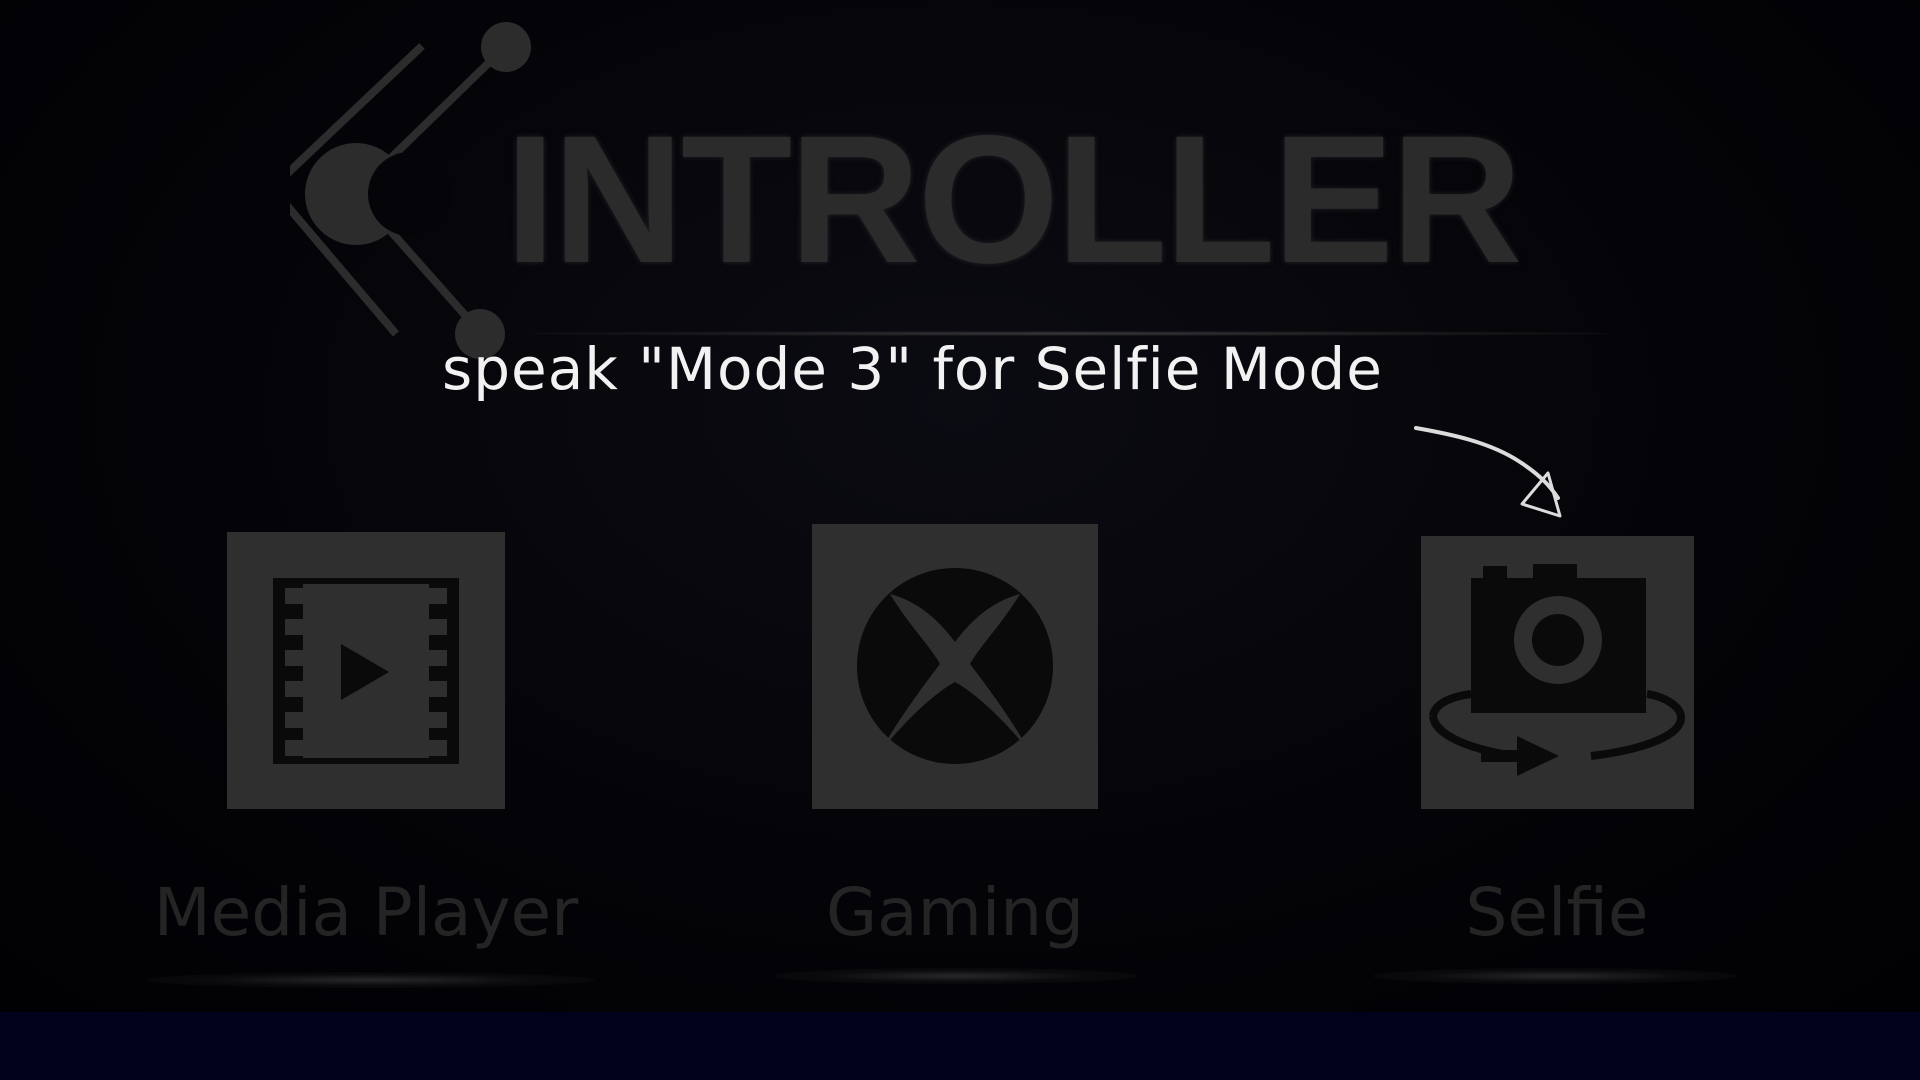 This screenshot has width=1920, height=1080. I want to click on camera-rotate-icon, so click(1557, 670).